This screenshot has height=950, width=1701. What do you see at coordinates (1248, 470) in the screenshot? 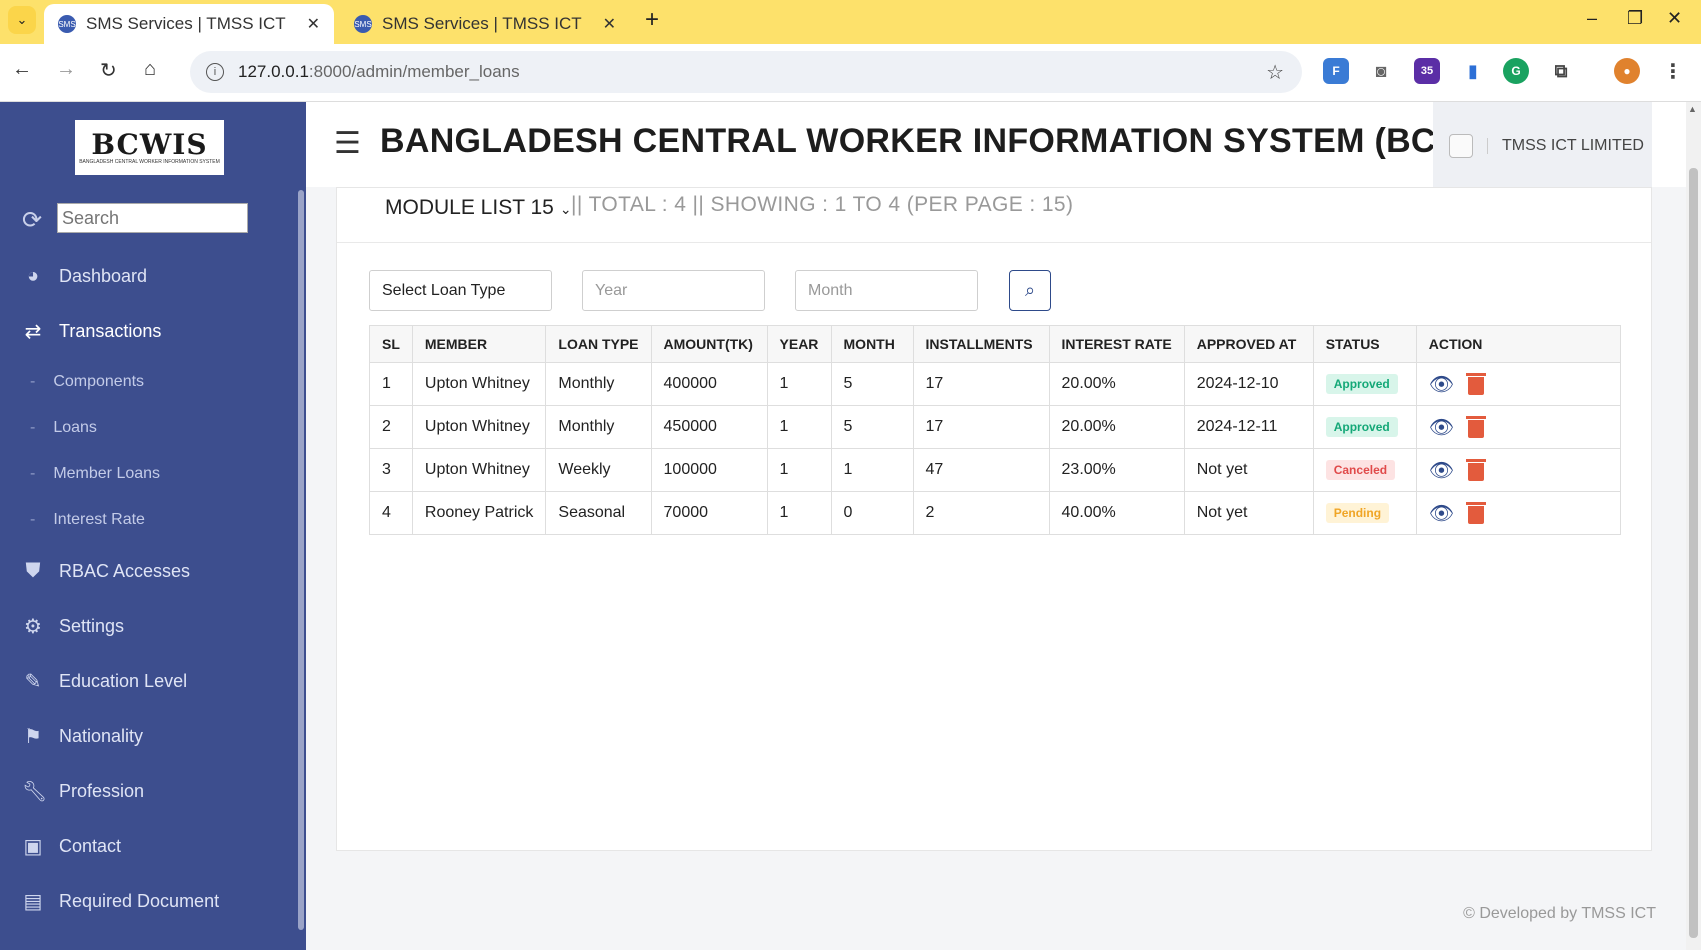
I see `cell-approved-at: Not yet` at bounding box center [1248, 470].